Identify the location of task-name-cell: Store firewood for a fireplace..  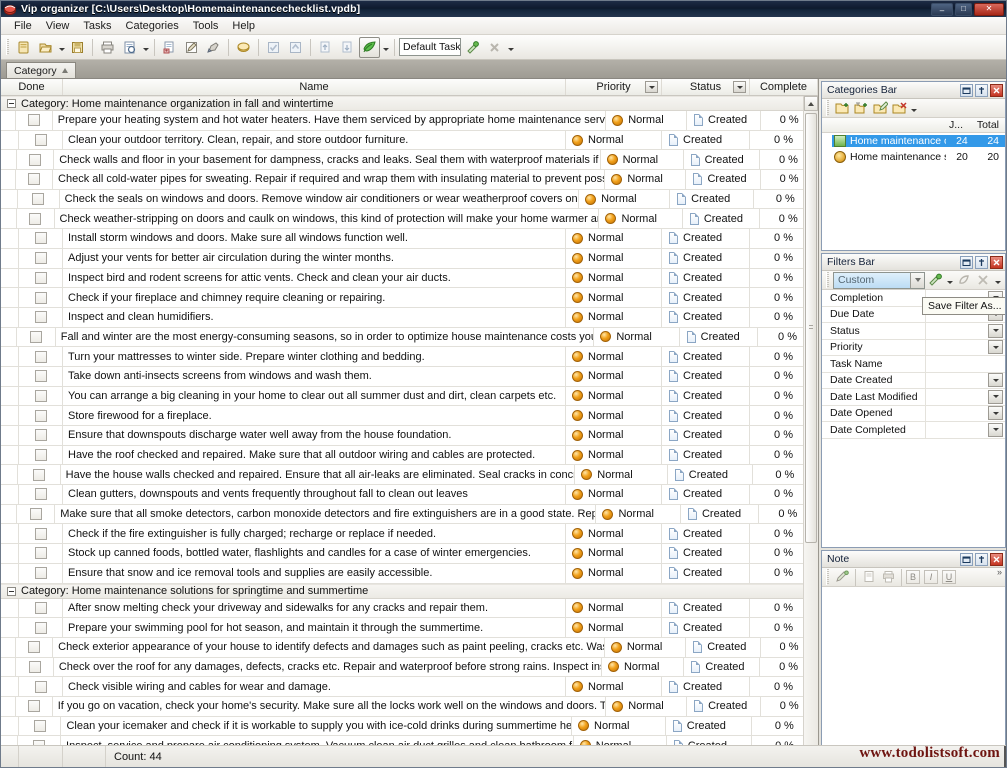
(314, 415).